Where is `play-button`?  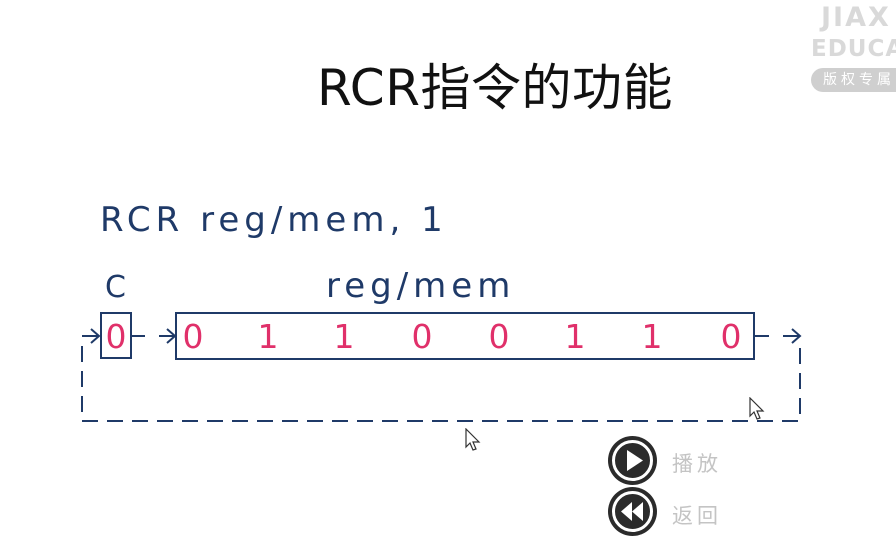
play-button is located at coordinates (632, 460).